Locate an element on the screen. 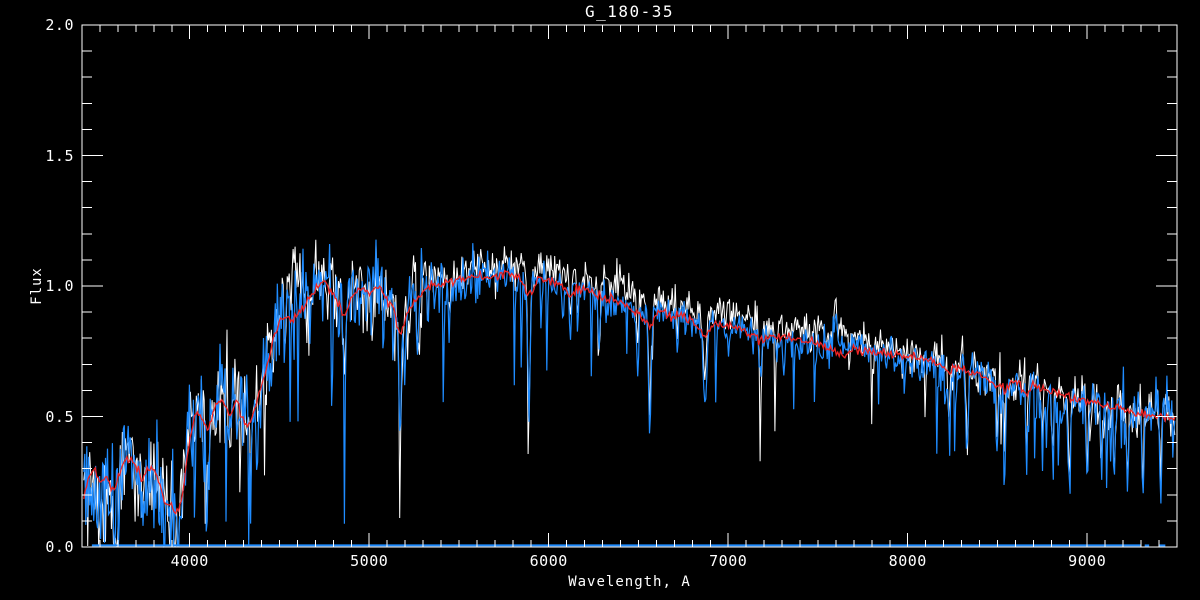 The height and width of the screenshot is (600, 1200). x-tick-label: 4000 is located at coordinates (189, 561).